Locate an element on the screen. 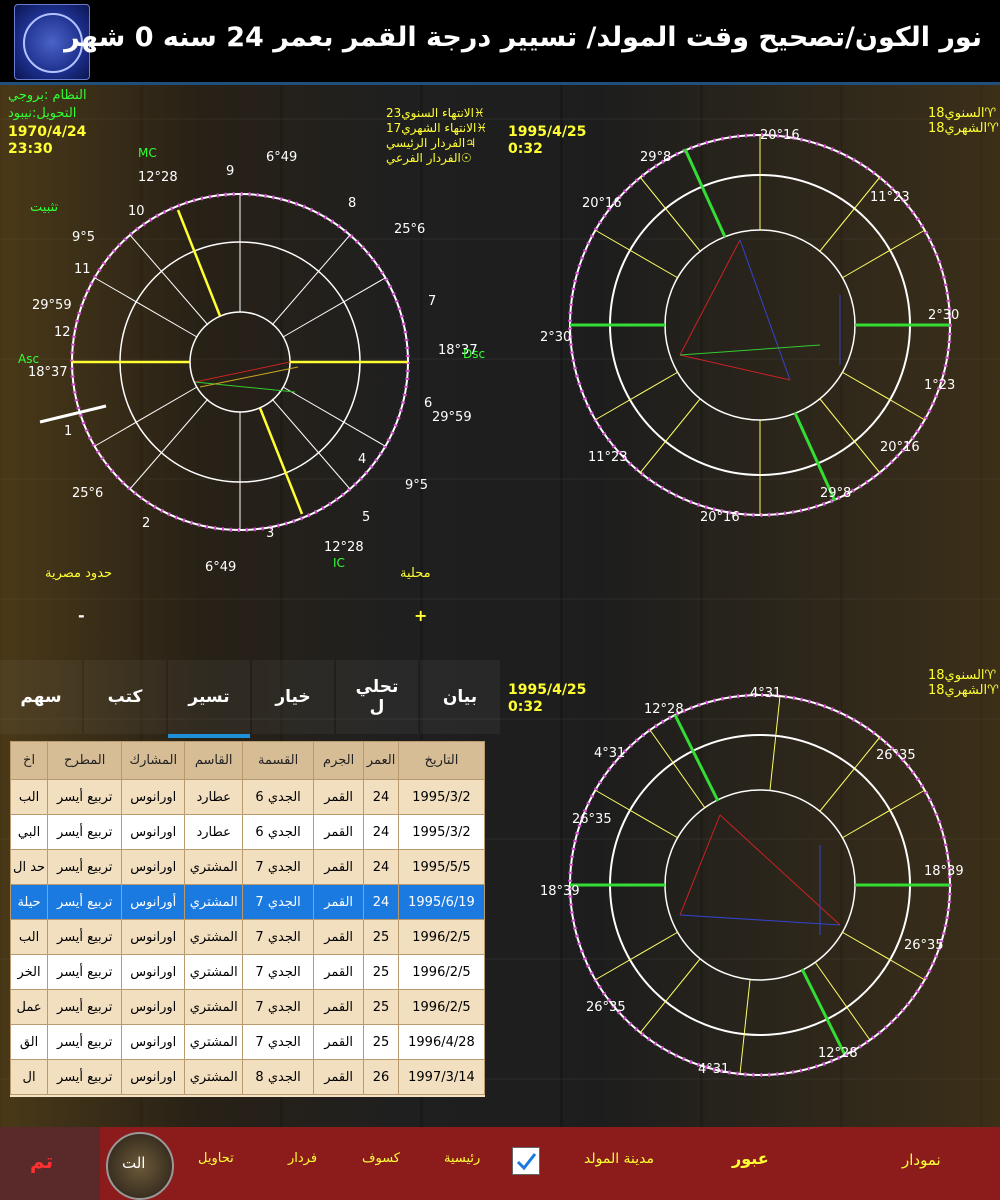  transit-time: 0:32 is located at coordinates (525, 707).